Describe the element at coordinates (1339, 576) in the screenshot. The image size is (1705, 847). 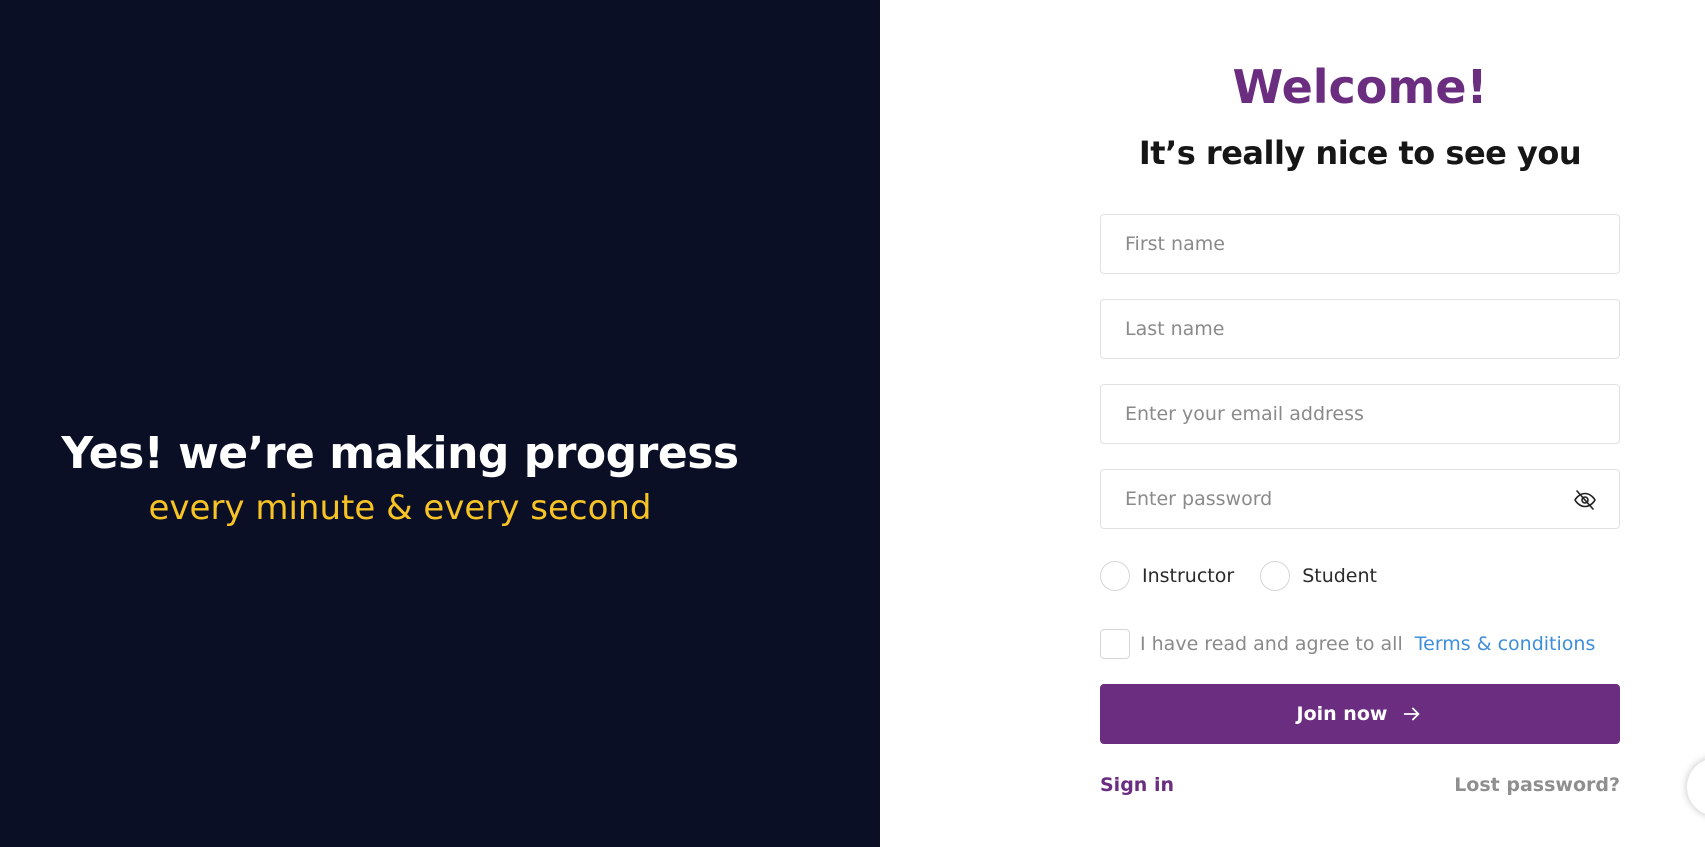
I see `student-label: Student` at that location.